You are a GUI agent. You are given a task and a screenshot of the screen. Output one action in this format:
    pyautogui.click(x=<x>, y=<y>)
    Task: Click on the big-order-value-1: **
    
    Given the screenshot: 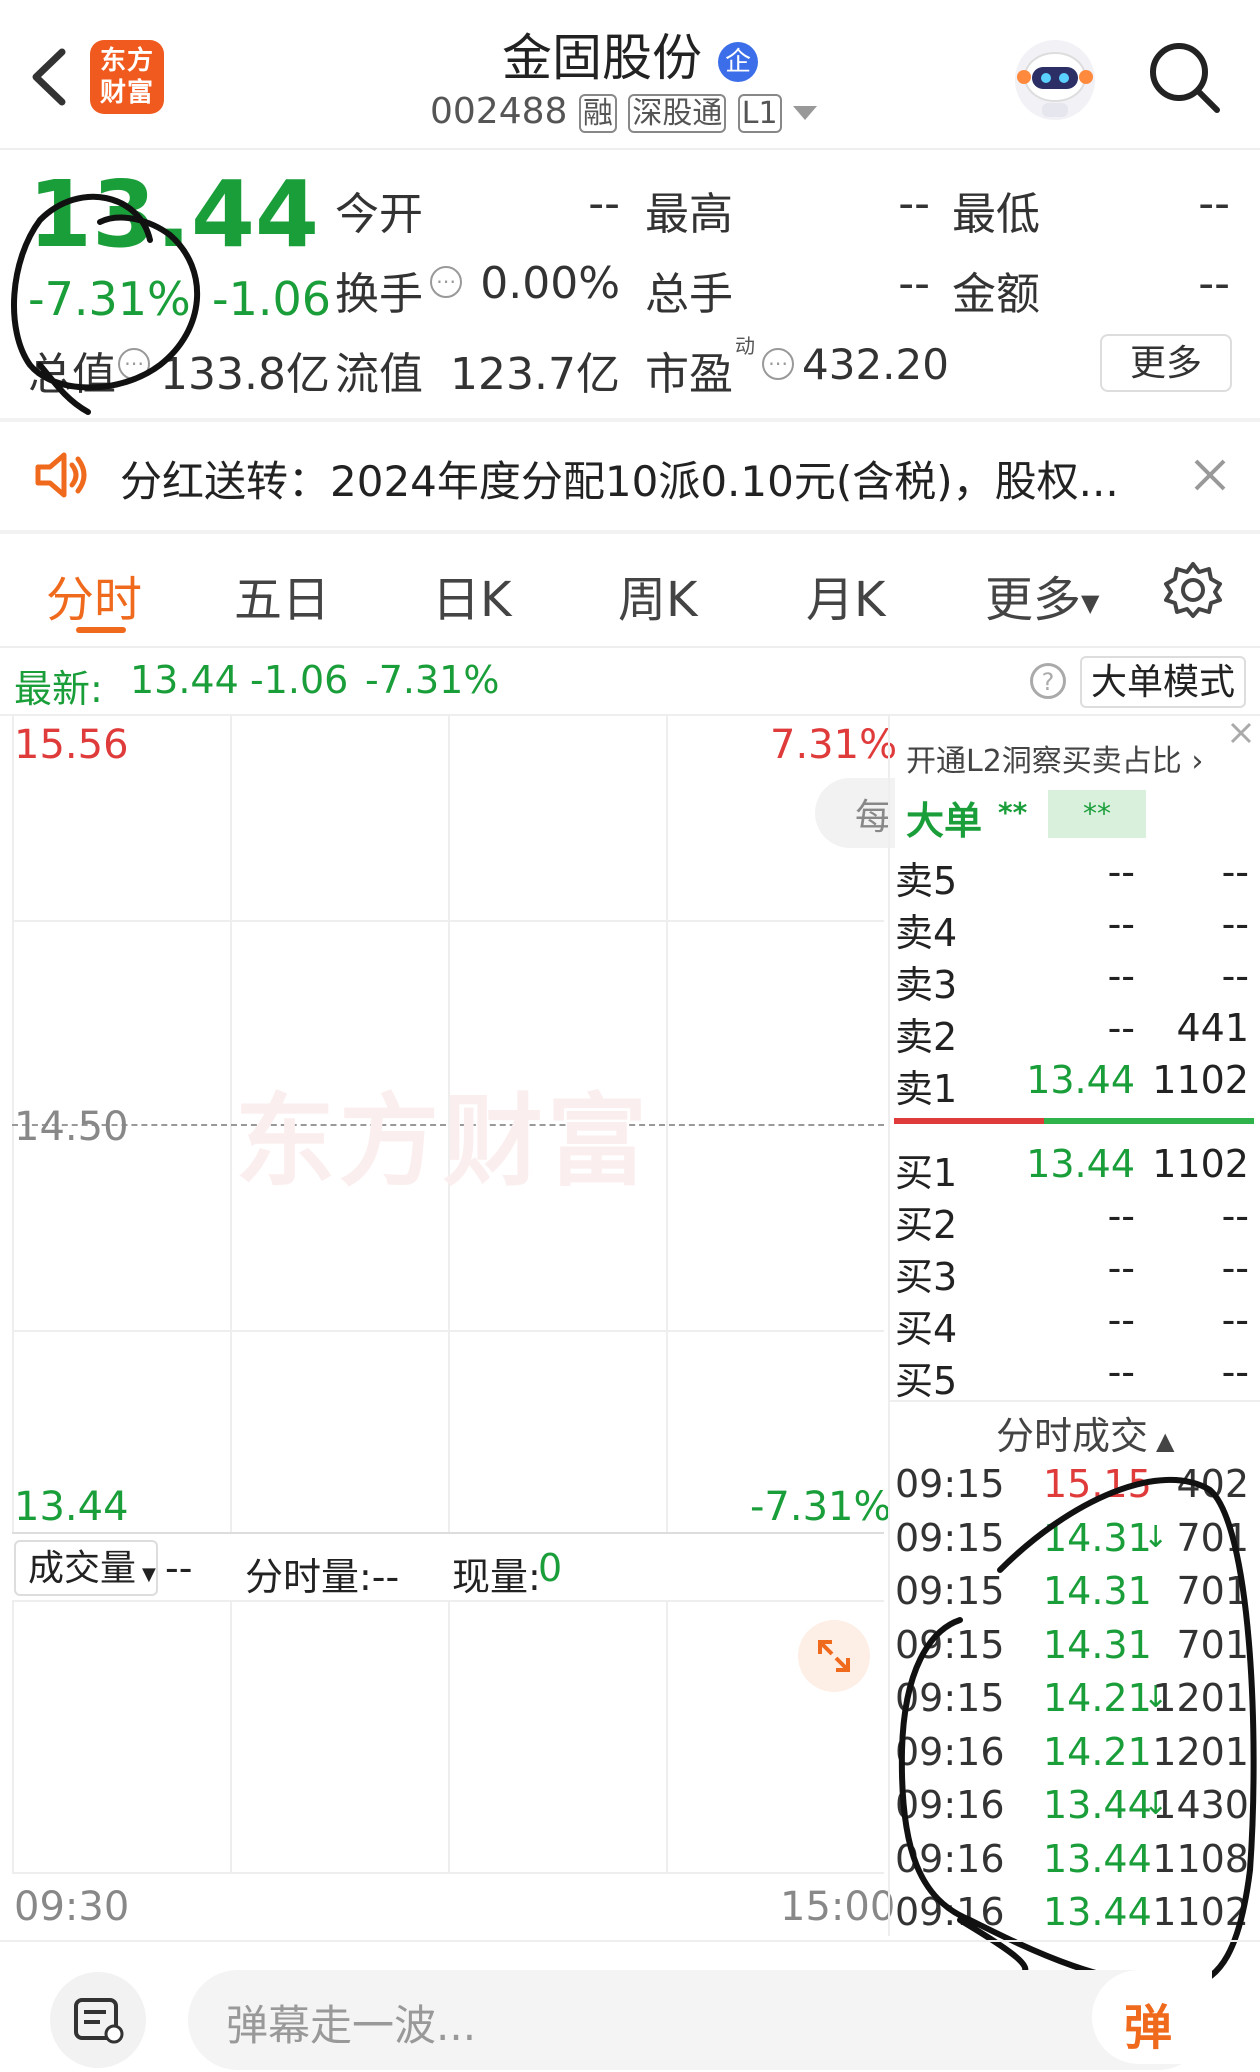 What is the action you would take?
    pyautogui.click(x=1013, y=812)
    